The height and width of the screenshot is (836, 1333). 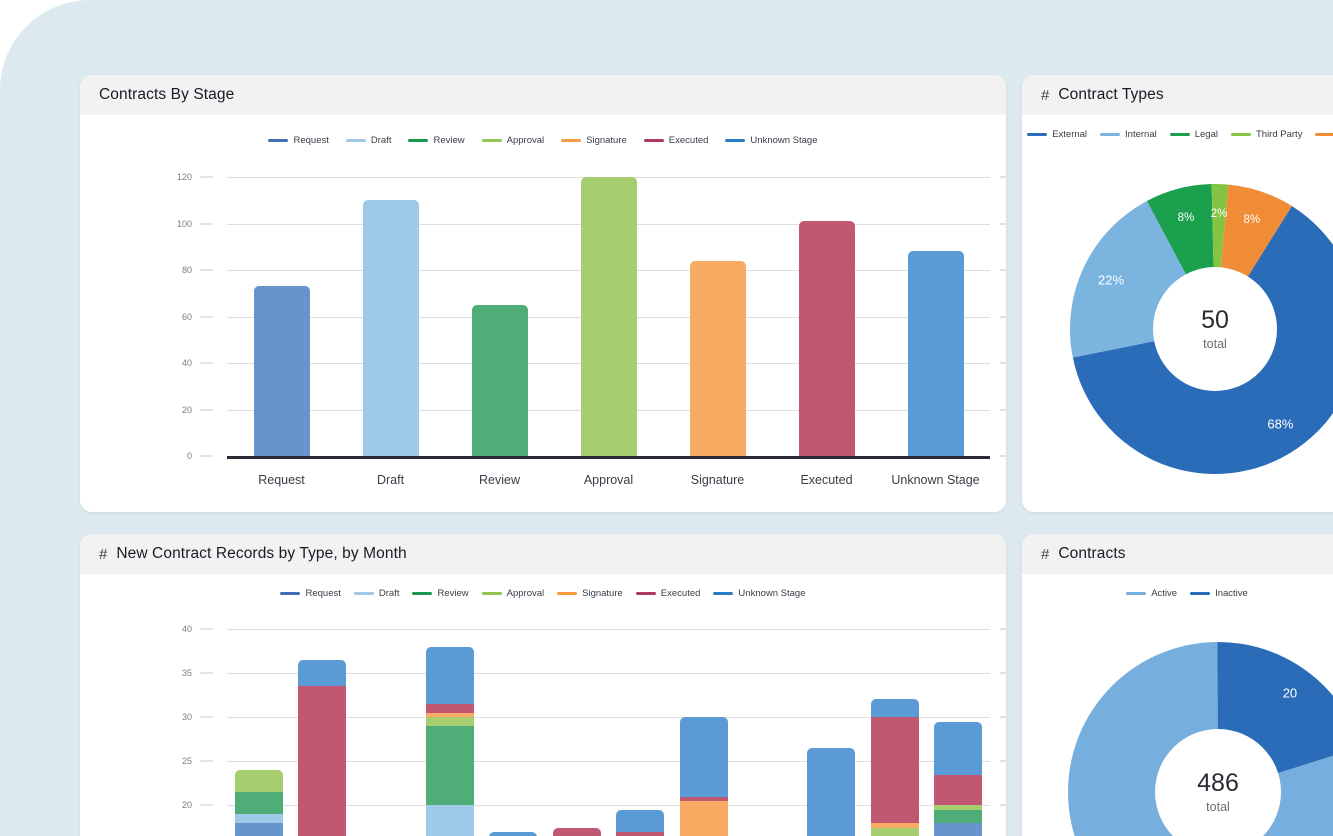 I want to click on bar-executed, so click(x=826, y=338).